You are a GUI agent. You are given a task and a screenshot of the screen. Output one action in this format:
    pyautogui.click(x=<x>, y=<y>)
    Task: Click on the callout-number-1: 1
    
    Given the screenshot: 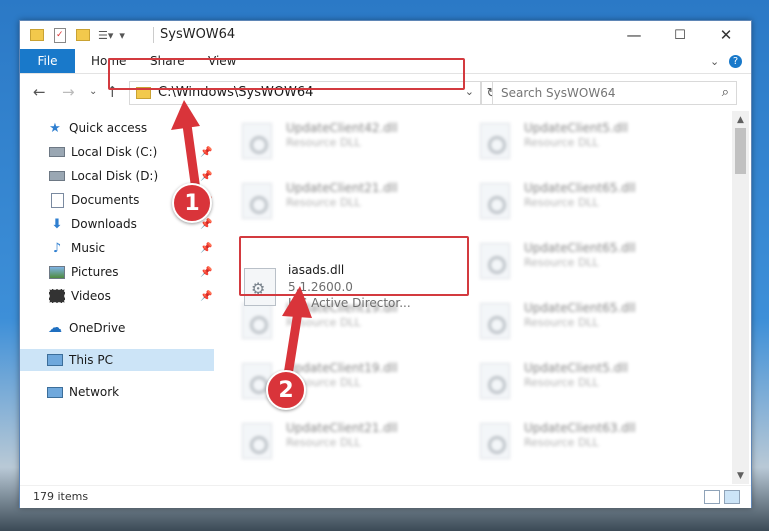 What is the action you would take?
    pyautogui.click(x=192, y=203)
    